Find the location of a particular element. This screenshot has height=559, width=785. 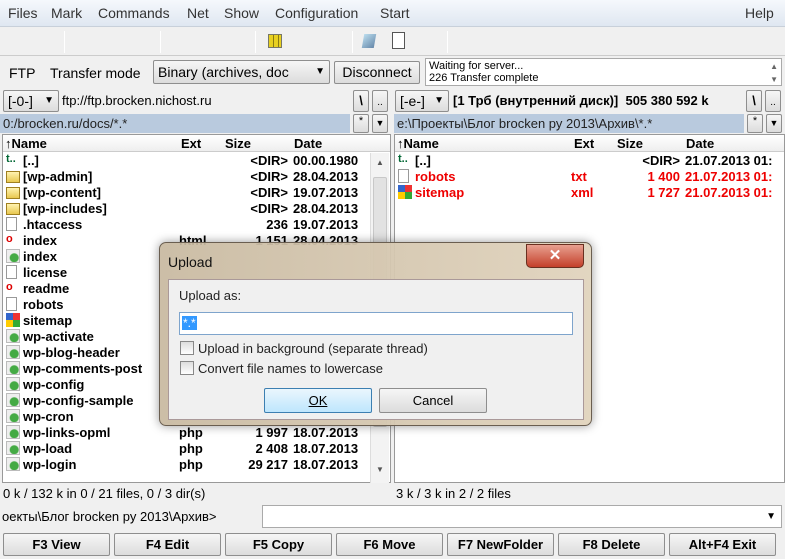

file-row: t.. [..] <DIR> 21.07.2013 01: is located at coordinates (589, 161).